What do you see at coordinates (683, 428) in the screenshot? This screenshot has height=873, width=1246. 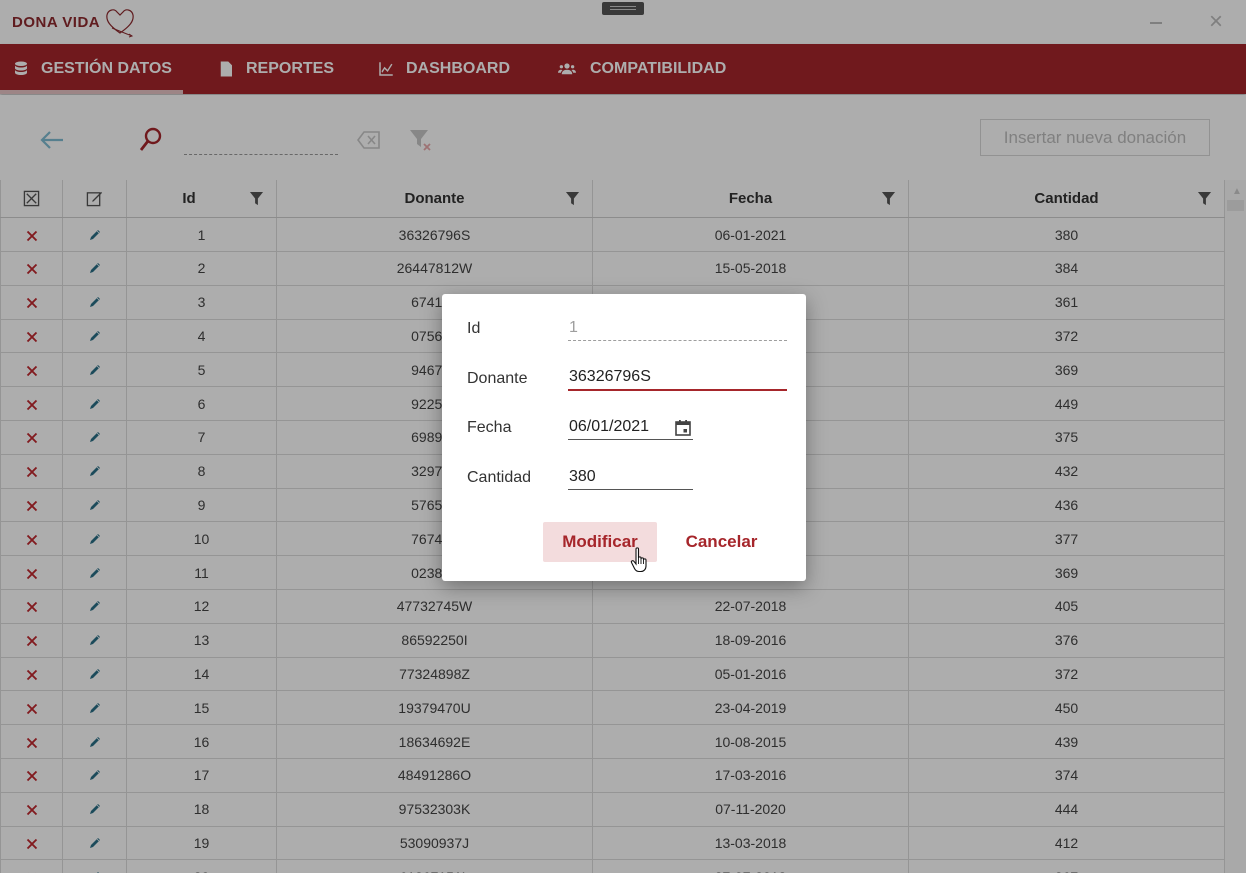 I see `calendar-icon` at bounding box center [683, 428].